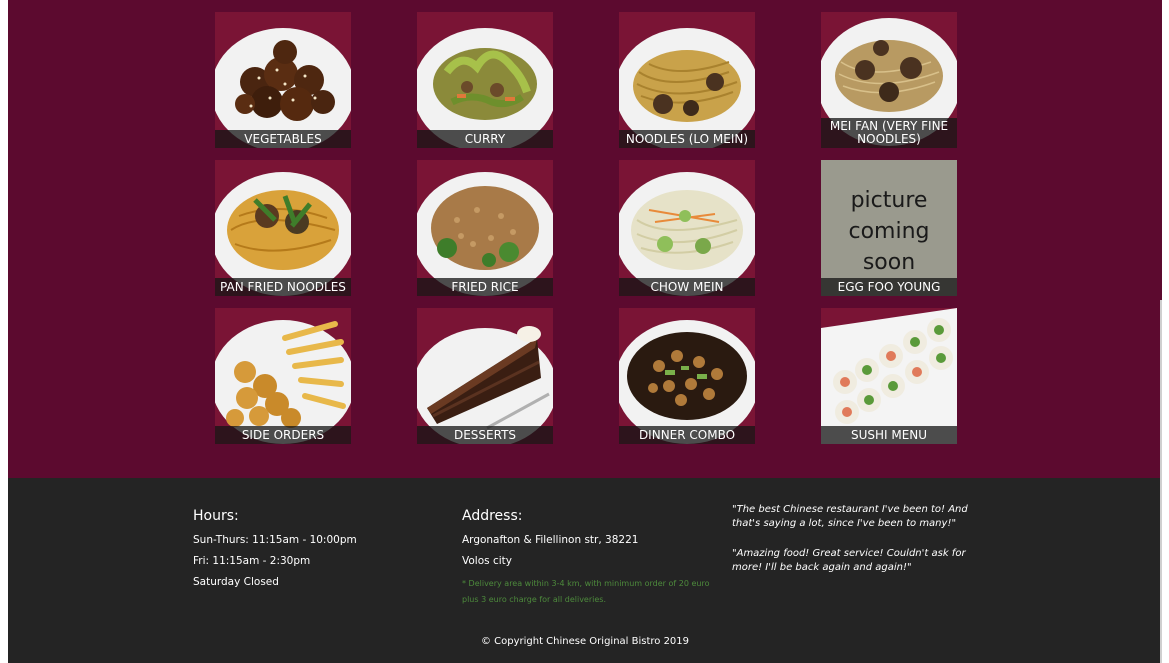  I want to click on picture-coming-soon-placeholder: picture coming soon, so click(889, 228).